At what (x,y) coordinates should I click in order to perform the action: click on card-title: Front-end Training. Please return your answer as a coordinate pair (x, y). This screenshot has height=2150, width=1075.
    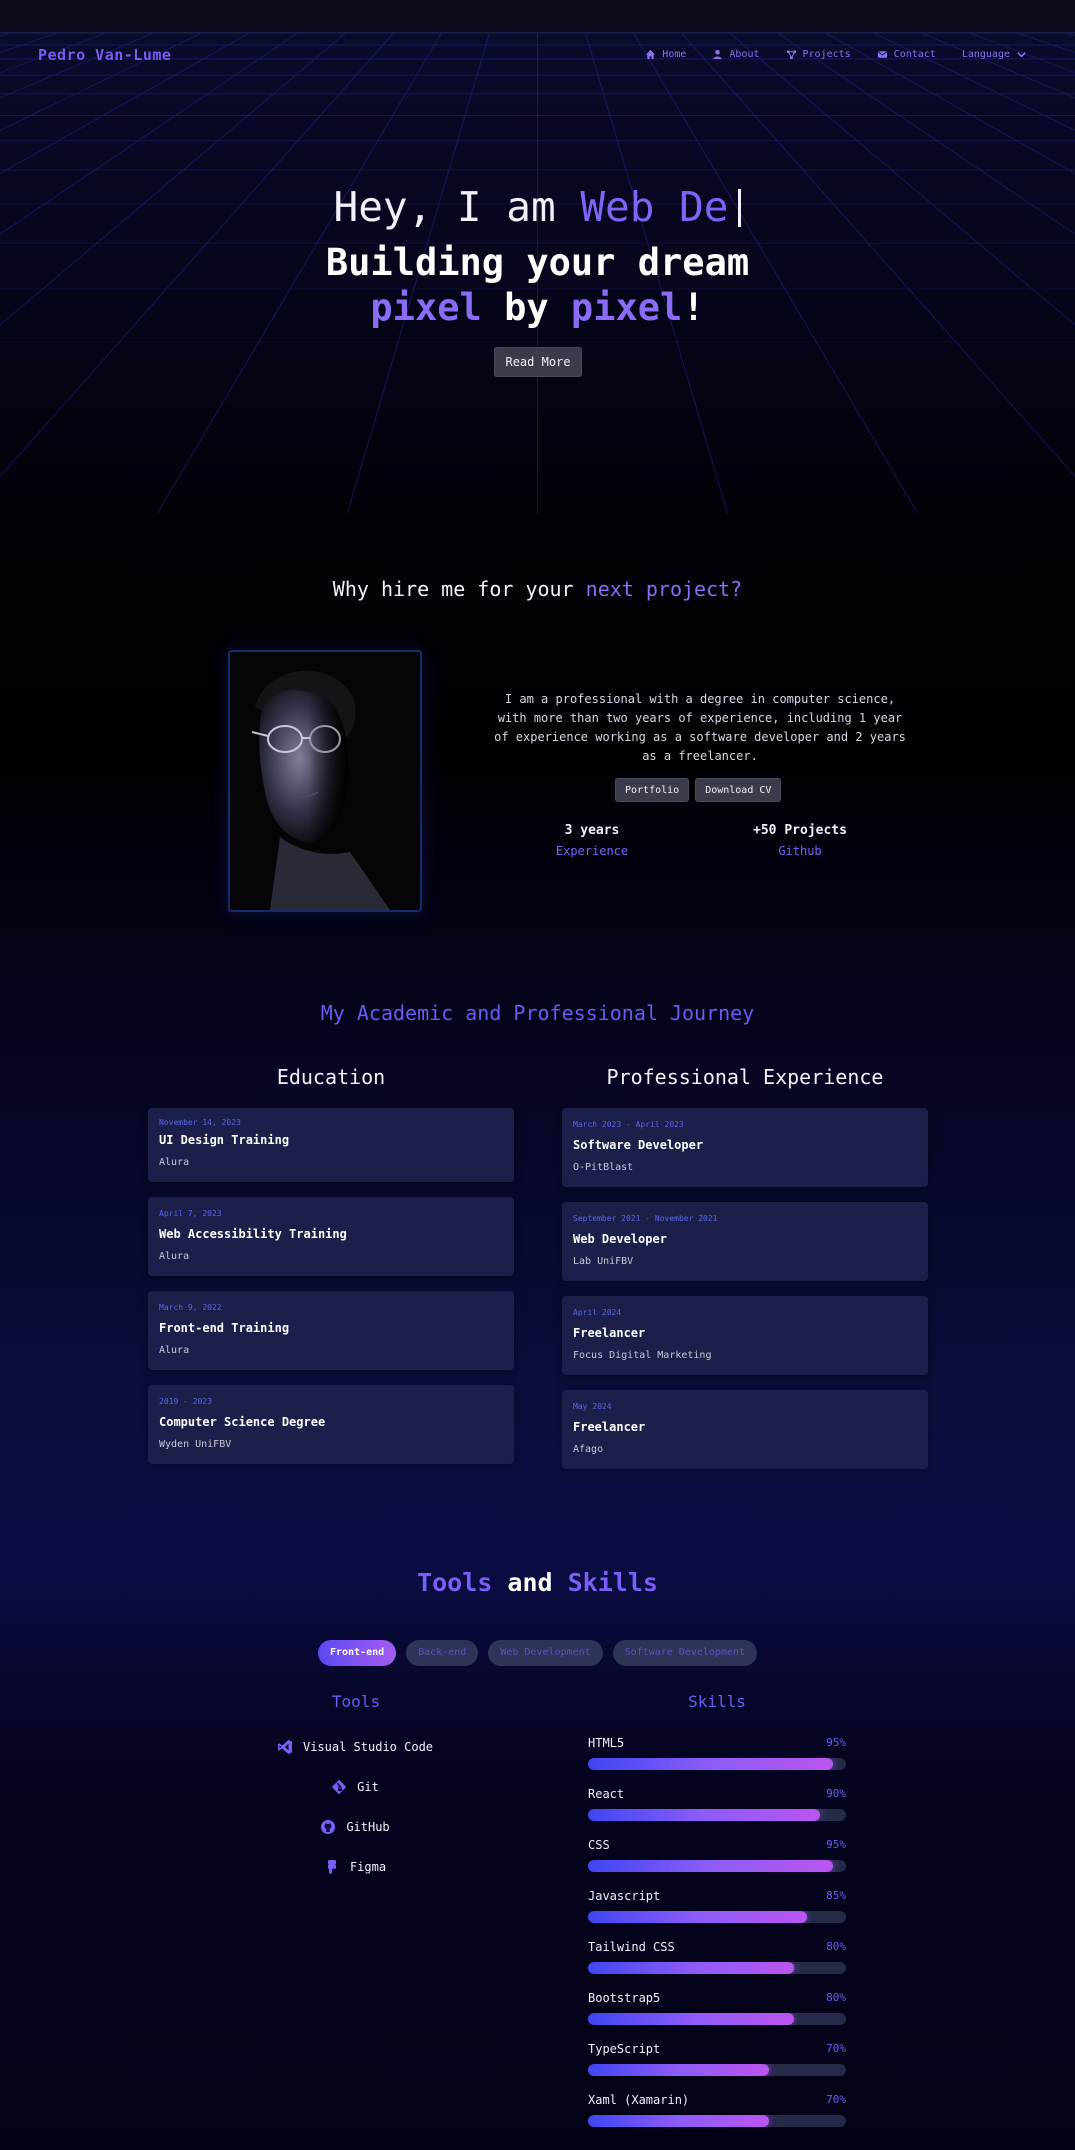
    Looking at the image, I should click on (224, 1328).